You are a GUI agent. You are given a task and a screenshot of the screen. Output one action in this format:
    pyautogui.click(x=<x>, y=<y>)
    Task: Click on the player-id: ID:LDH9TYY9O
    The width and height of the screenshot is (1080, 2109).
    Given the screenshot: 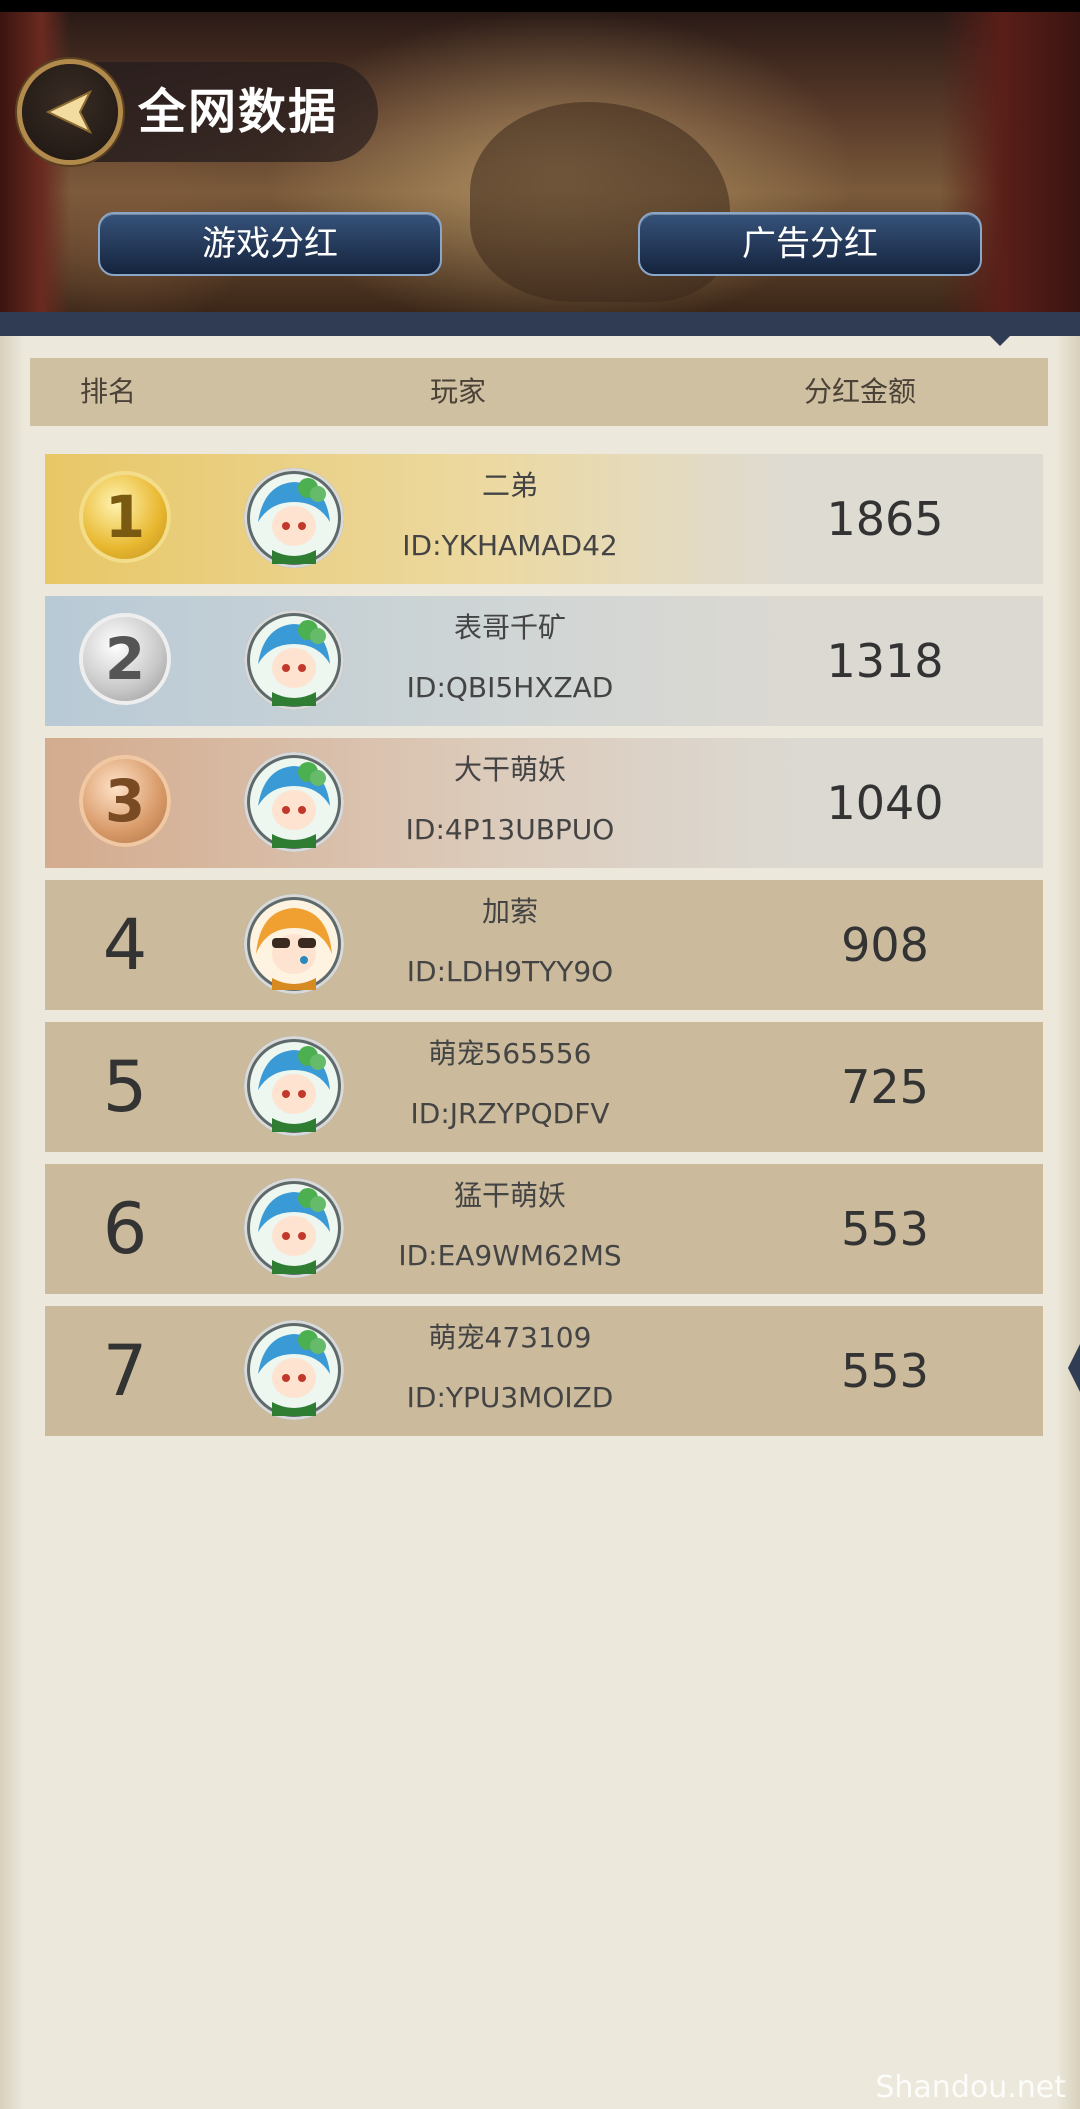 What is the action you would take?
    pyautogui.click(x=510, y=971)
    